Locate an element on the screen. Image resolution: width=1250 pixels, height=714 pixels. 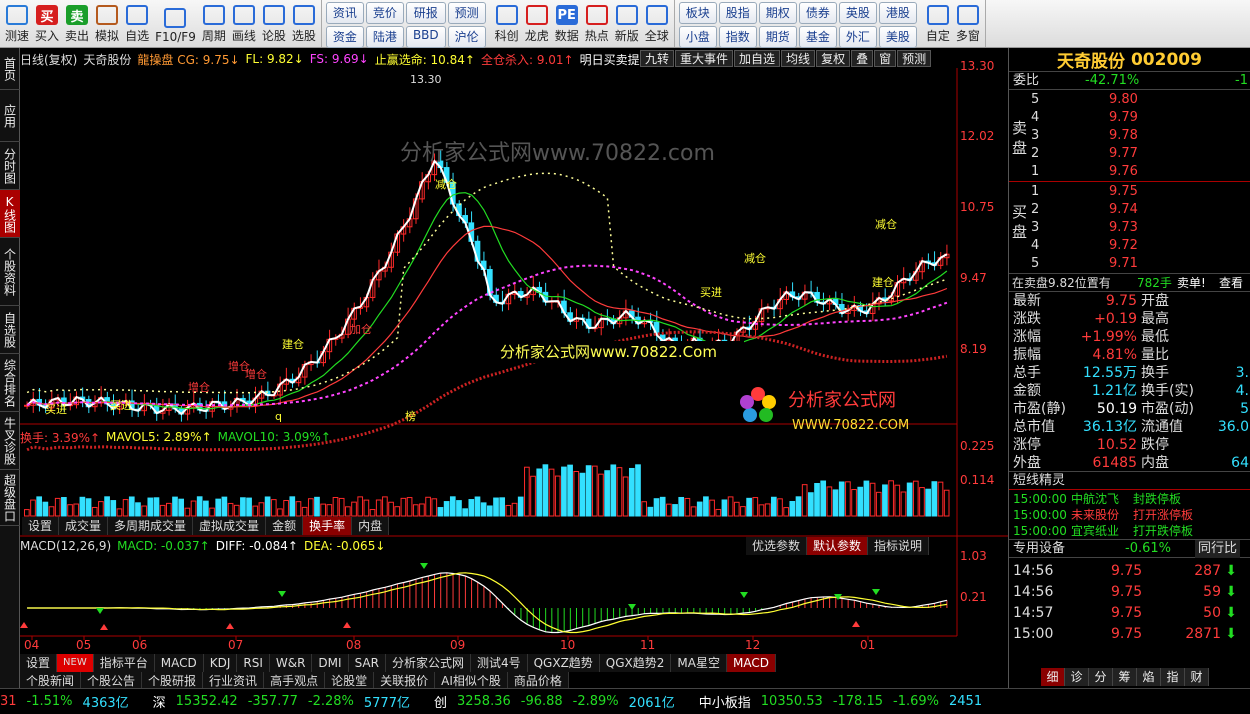
peer-compare-button: 同行比 is located at coordinates (1218, 549).